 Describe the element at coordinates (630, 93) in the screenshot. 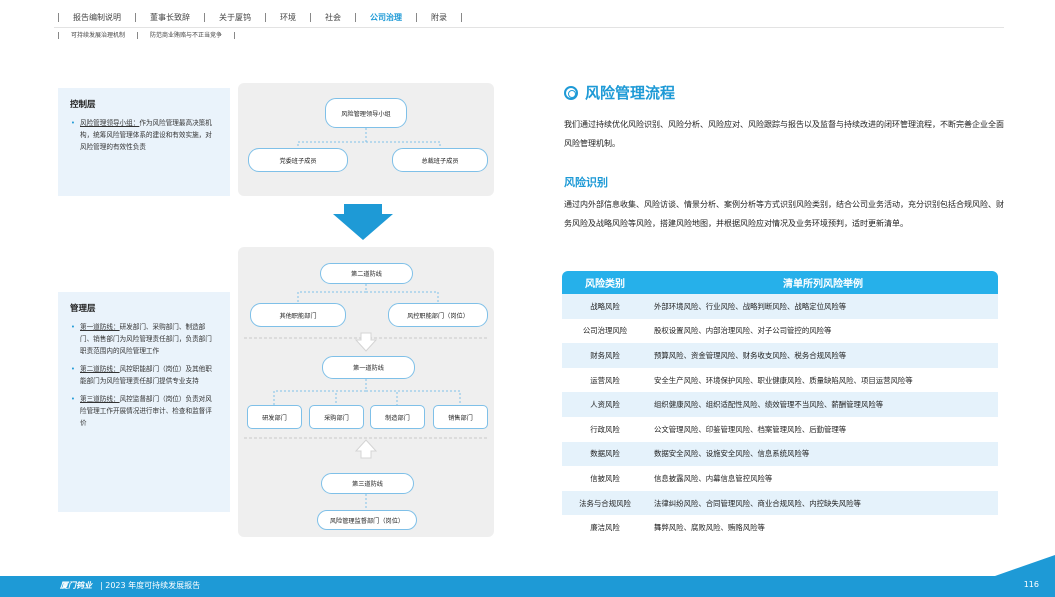

I see `section-title-text: 风险管理流程` at that location.